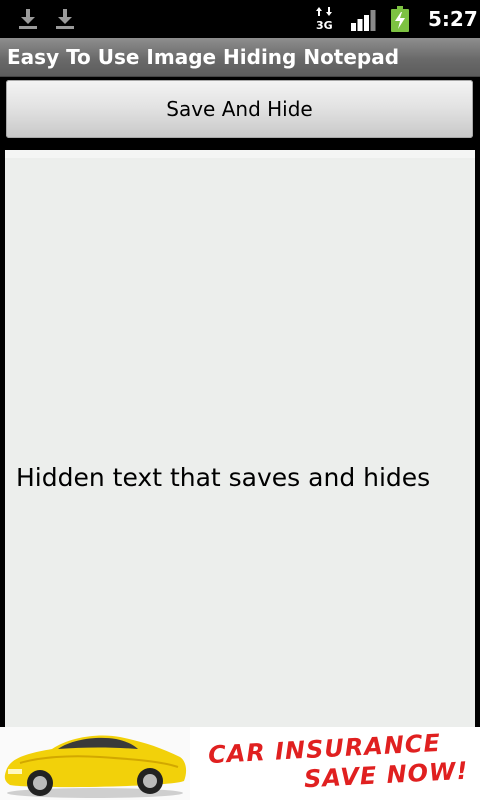  What do you see at coordinates (363, 20) in the screenshot?
I see `signal-icon` at bounding box center [363, 20].